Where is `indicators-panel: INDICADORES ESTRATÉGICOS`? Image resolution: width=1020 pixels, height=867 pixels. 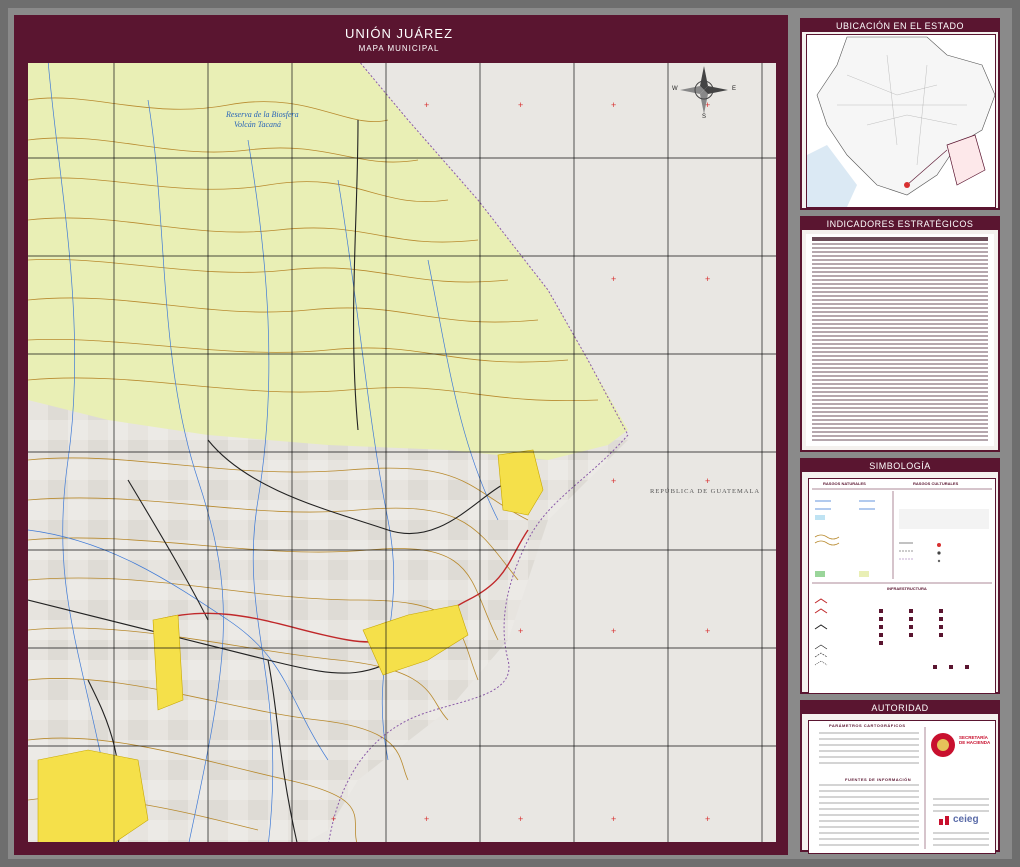 indicators-panel: INDICADORES ESTRATÉGICOS is located at coordinates (900, 334).